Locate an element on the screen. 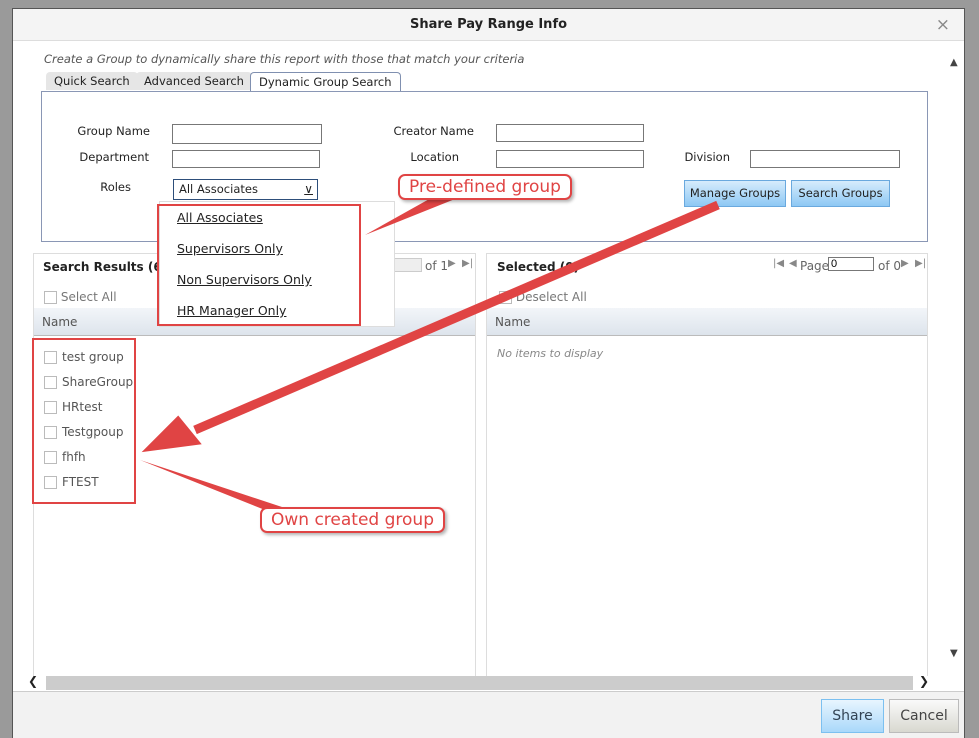 This screenshot has height=738, width=979. predefined-highlight-box is located at coordinates (259, 265).